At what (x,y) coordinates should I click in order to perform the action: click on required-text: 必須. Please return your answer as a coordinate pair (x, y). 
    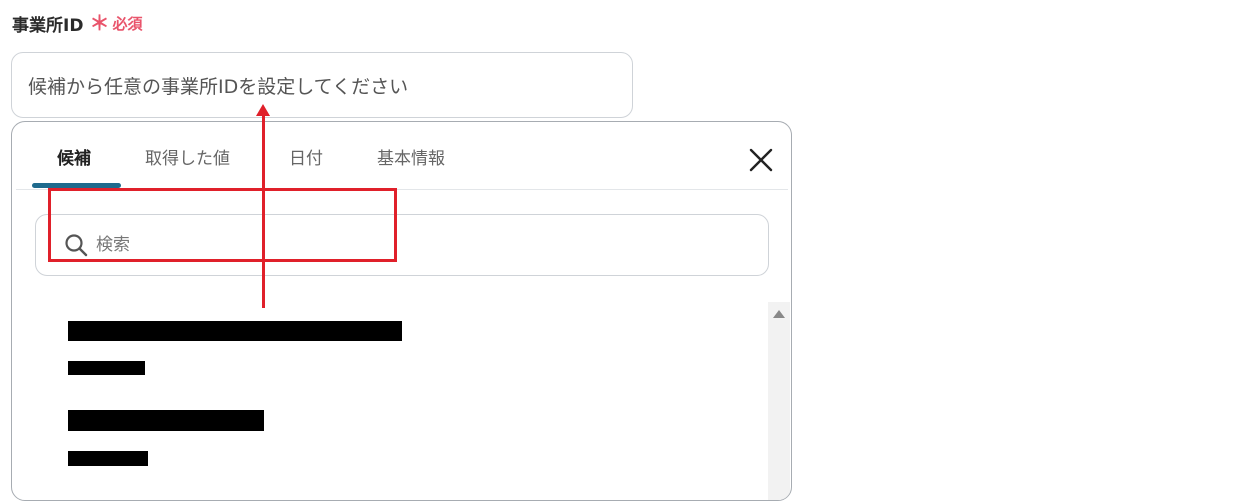
    Looking at the image, I should click on (127, 23).